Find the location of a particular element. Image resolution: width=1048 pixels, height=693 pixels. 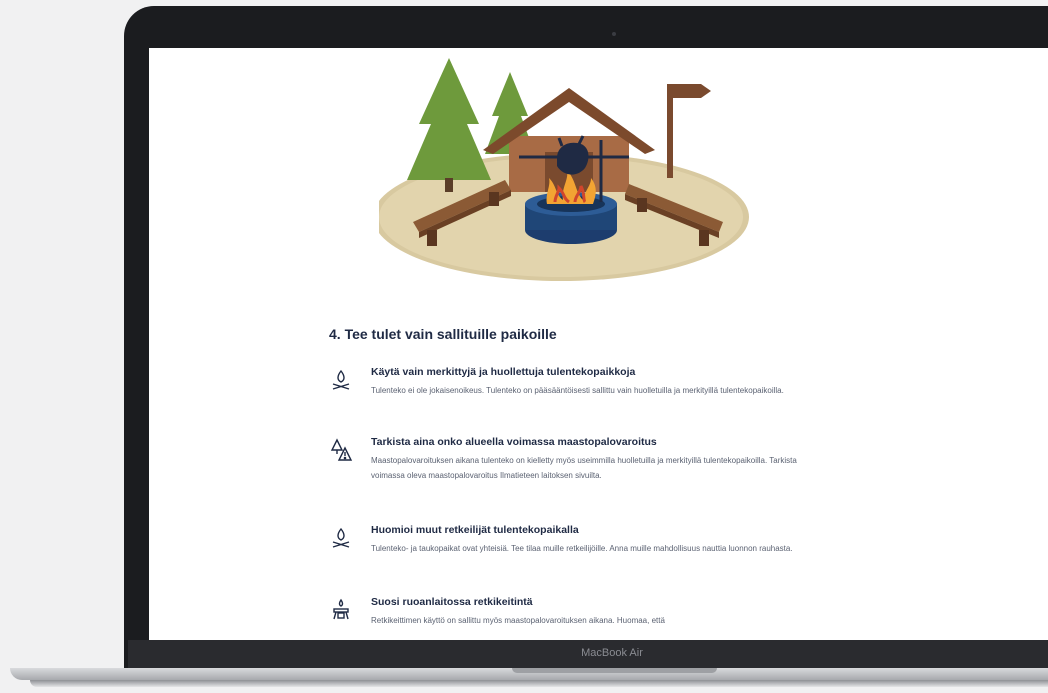

laptop-model-label: MacBook Air is located at coordinates (612, 653).